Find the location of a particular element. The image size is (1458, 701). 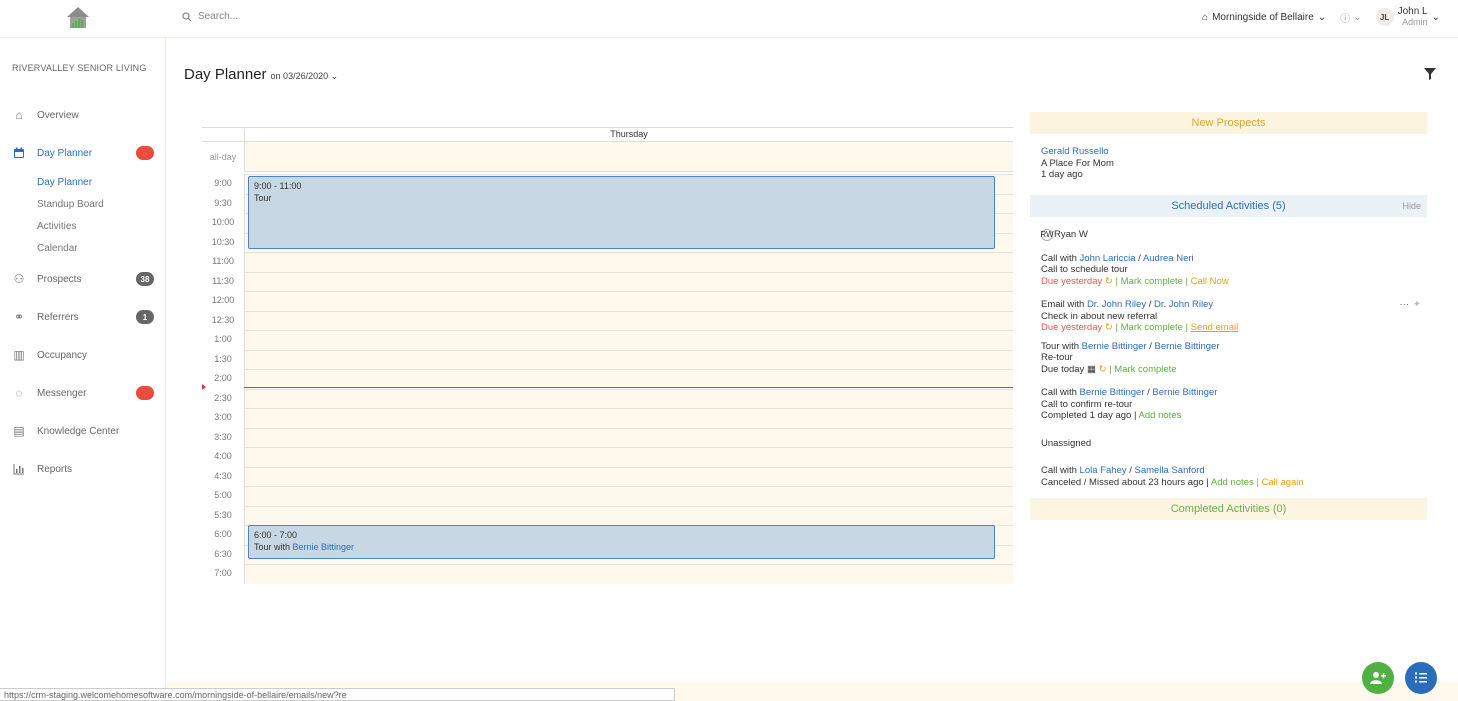

scheduled-activities-header: Scheduled Activities (5) Hide is located at coordinates (1228, 205).